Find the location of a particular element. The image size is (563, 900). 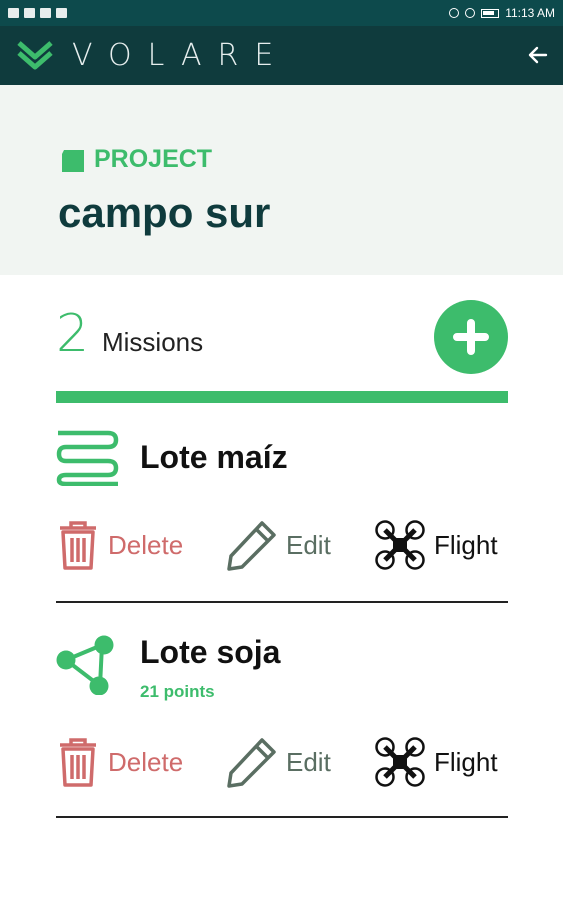

system-icons: 11:13 AM is located at coordinates (502, 13).